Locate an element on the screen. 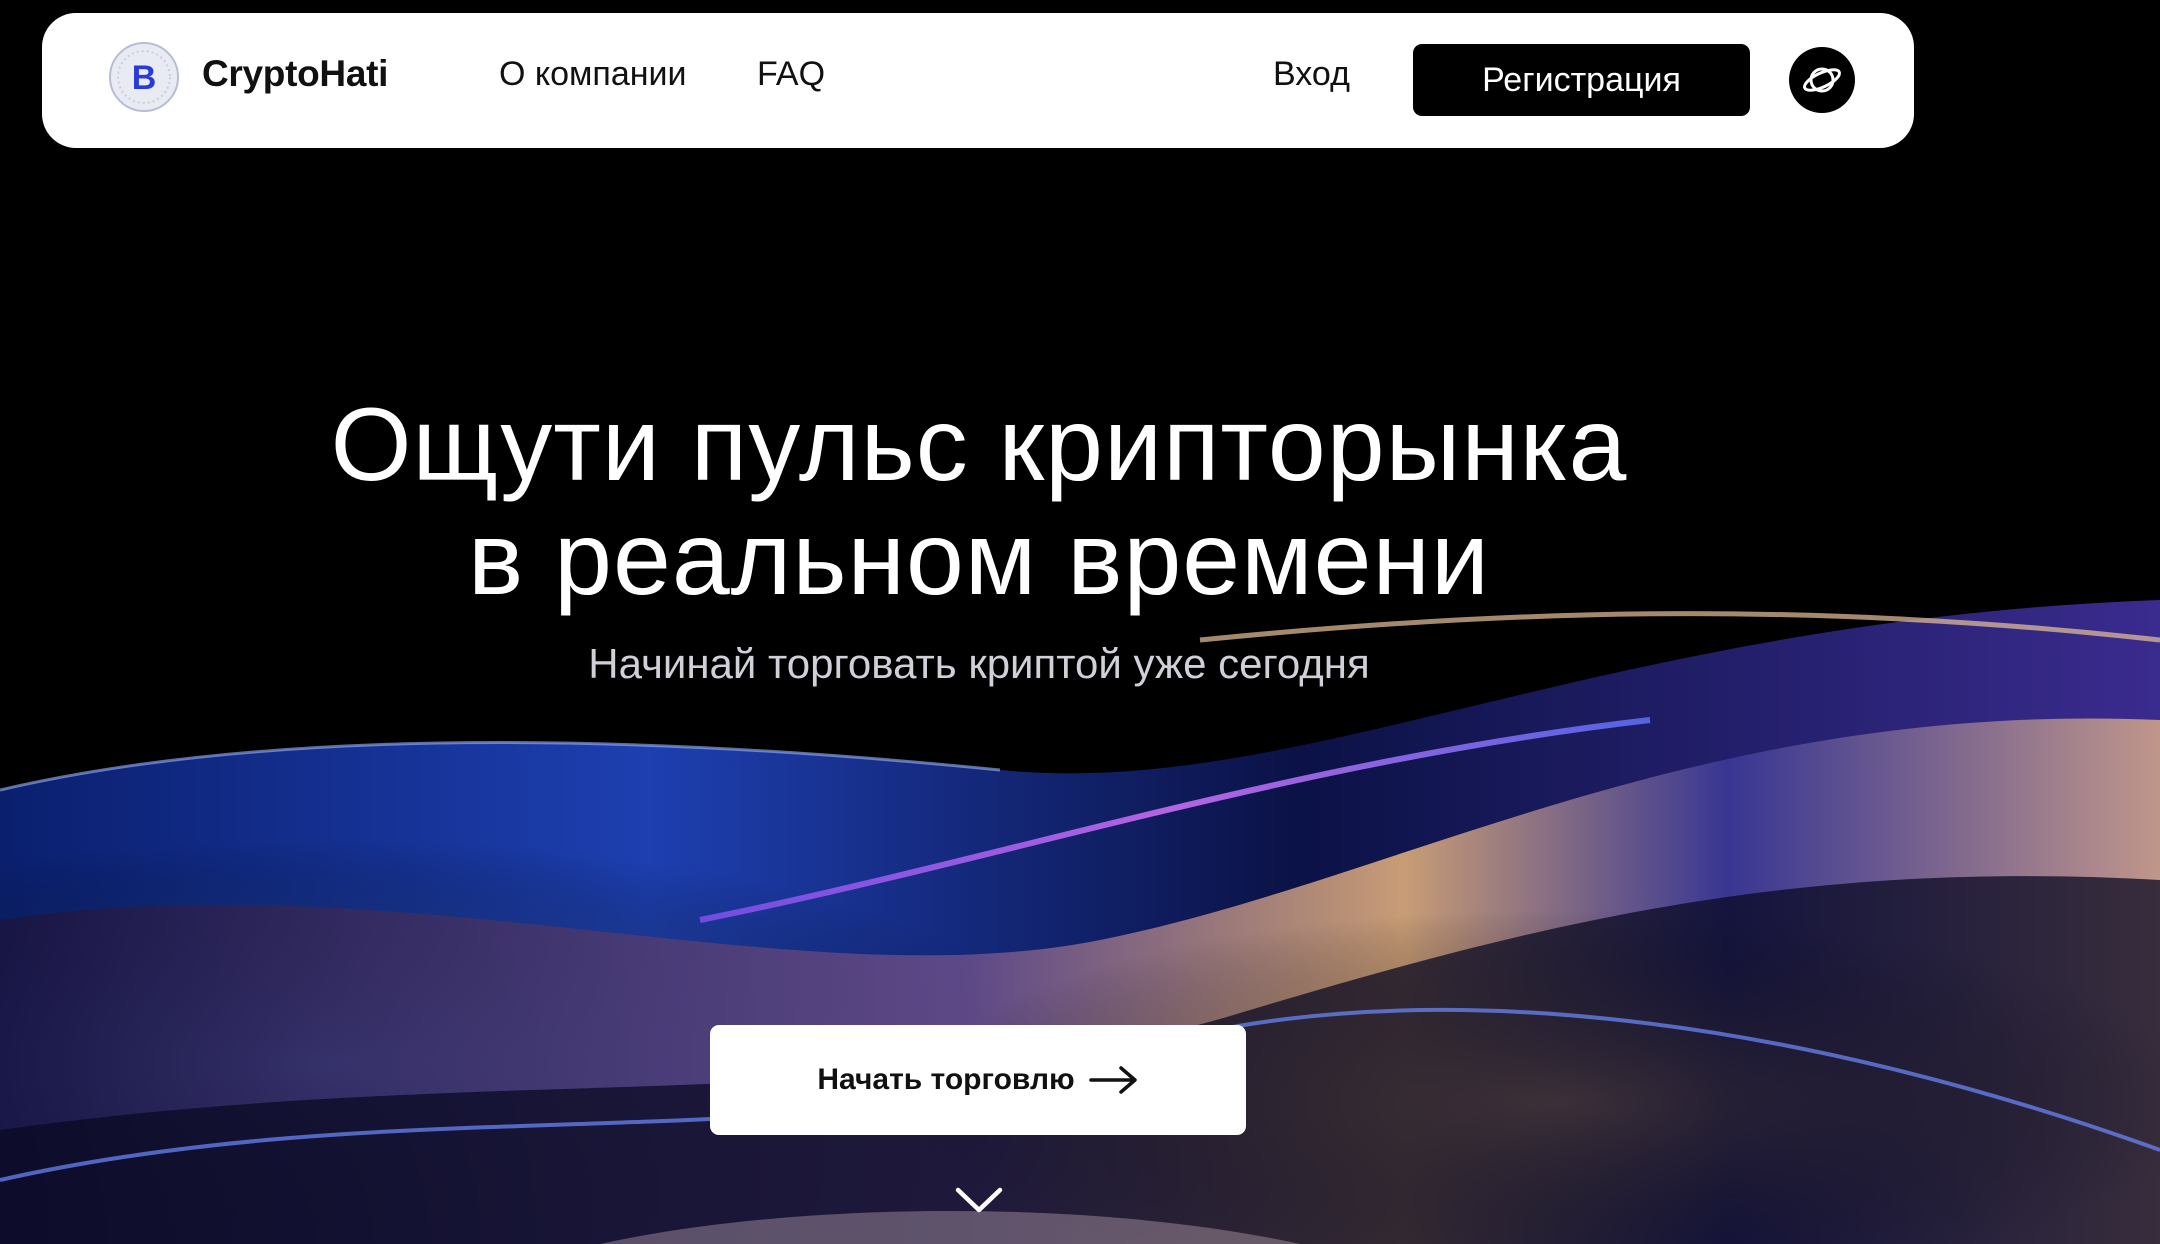  hero-subtitle: Начинай торговать криптой уже сегодня is located at coordinates (979, 663).